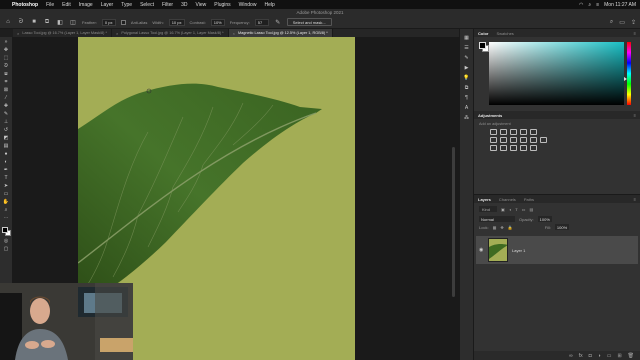 Image resolution: width=640 pixels, height=360 pixels. Describe the element at coordinates (503, 209) in the screenshot. I see `filter-pixel-icon: ▣` at that location.